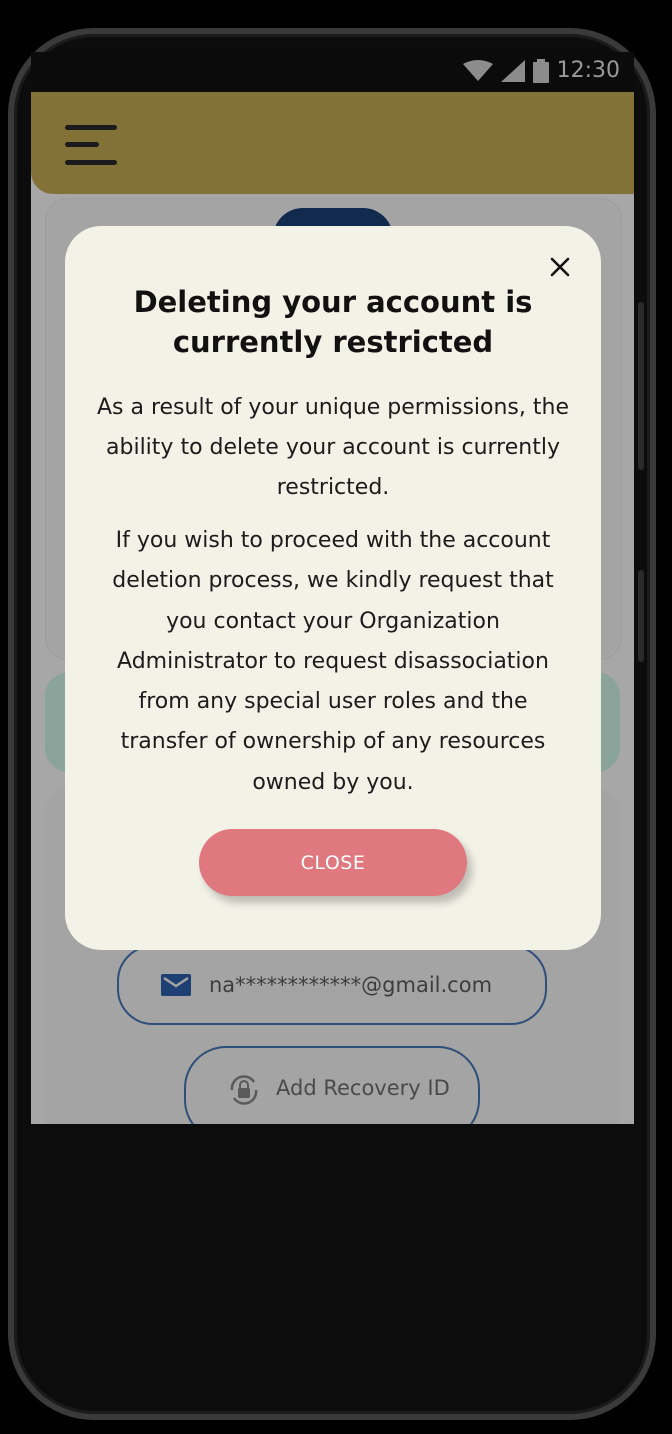 The image size is (672, 1434). I want to click on recovery-button-label: Add Recovery ID, so click(363, 1088).